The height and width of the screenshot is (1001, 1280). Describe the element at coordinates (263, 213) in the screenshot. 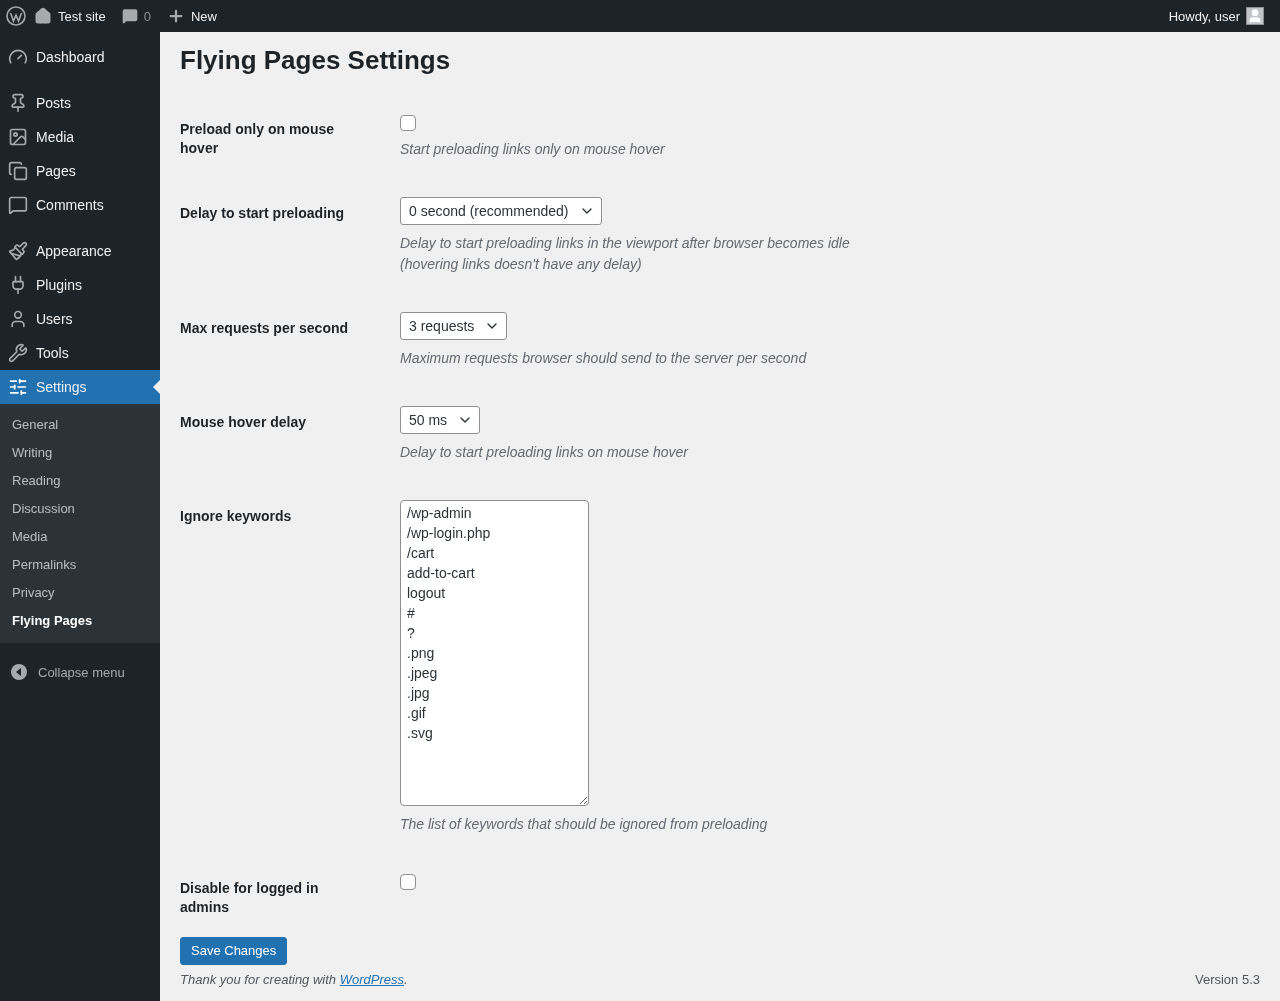

I see `setting-label: Delay to start preloading` at that location.